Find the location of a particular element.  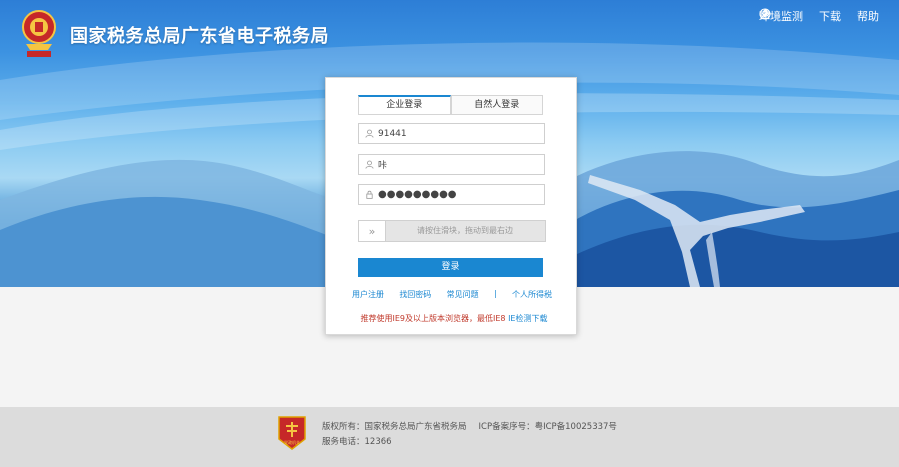

party-government-seal-icon: 党政机关 is located at coordinates (292, 433).